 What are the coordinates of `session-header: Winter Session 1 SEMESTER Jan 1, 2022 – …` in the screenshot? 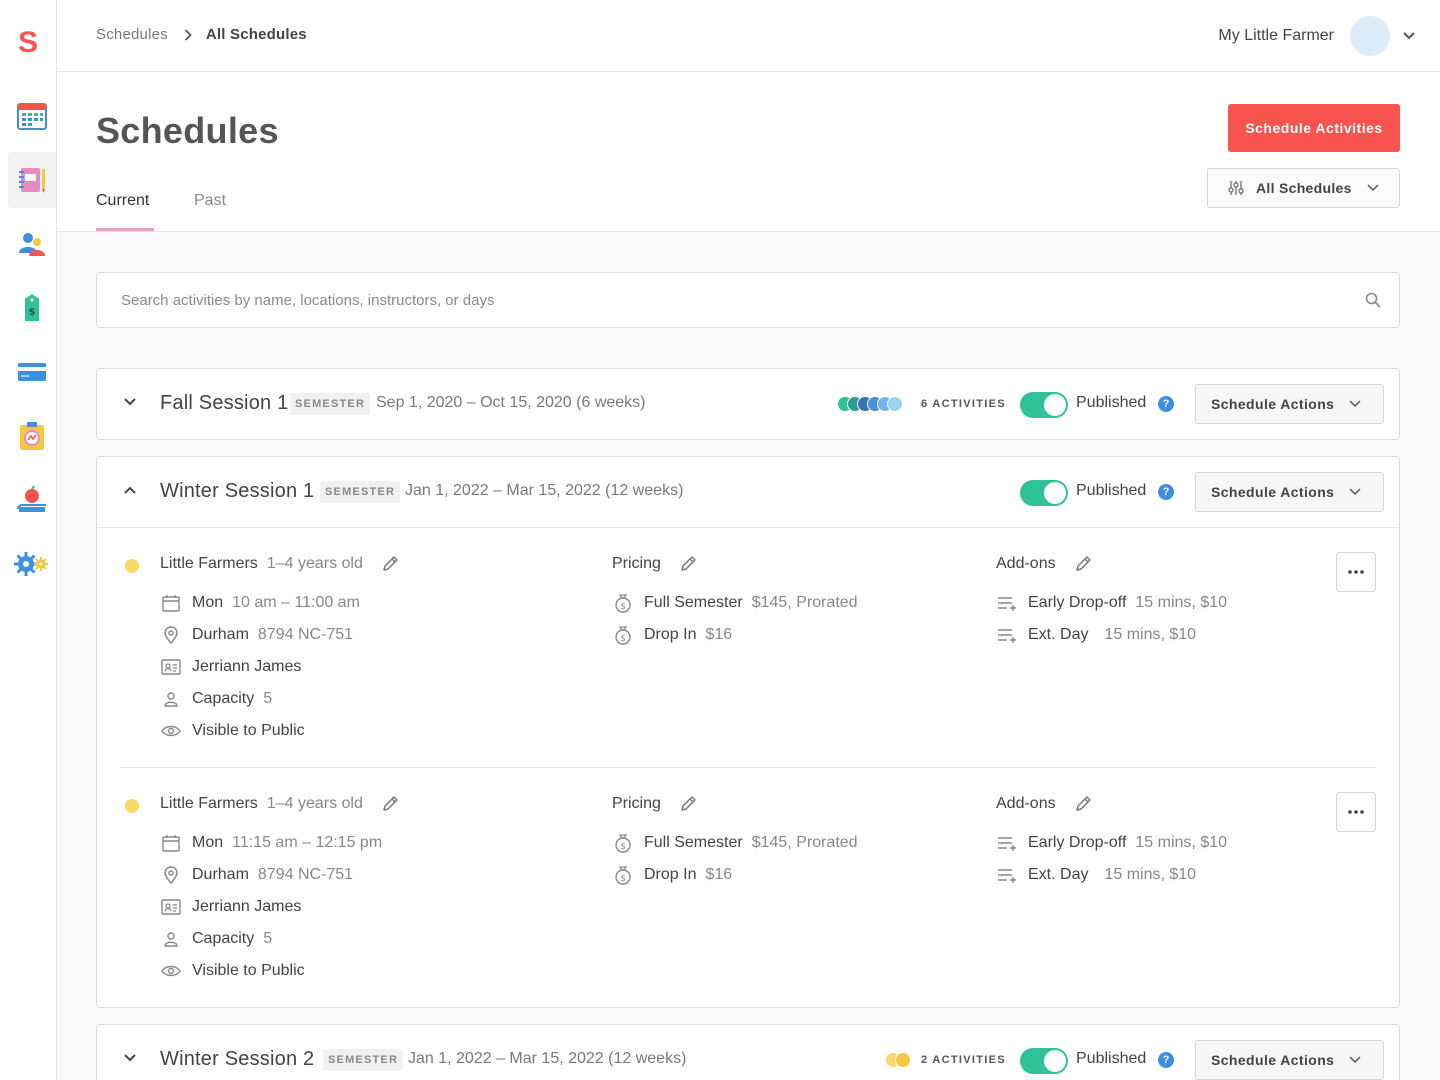 It's located at (748, 492).